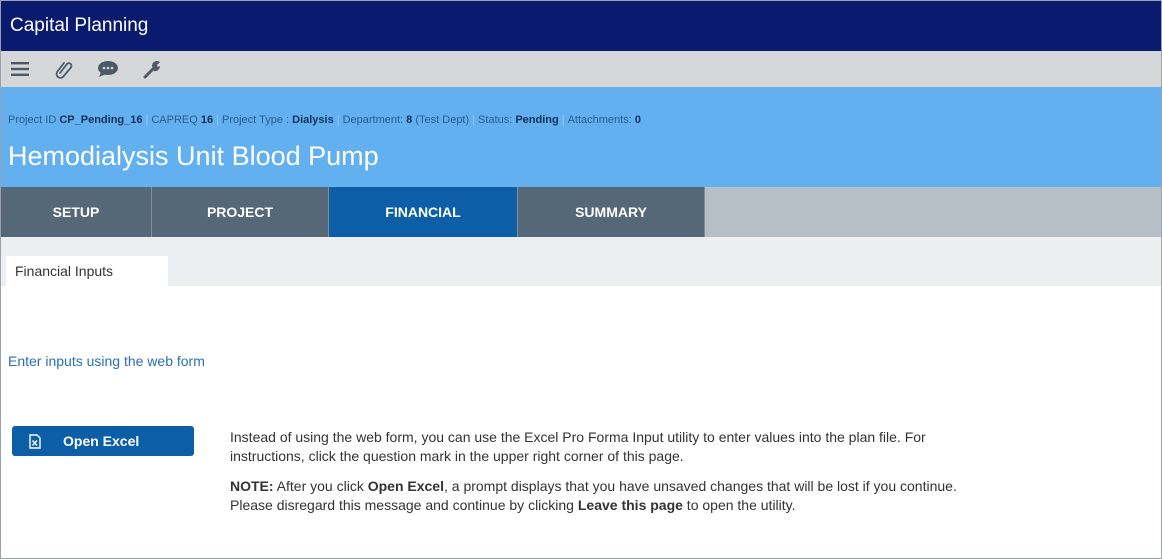 This screenshot has width=1162, height=559. What do you see at coordinates (537, 120) in the screenshot?
I see `status-value: Pending` at bounding box center [537, 120].